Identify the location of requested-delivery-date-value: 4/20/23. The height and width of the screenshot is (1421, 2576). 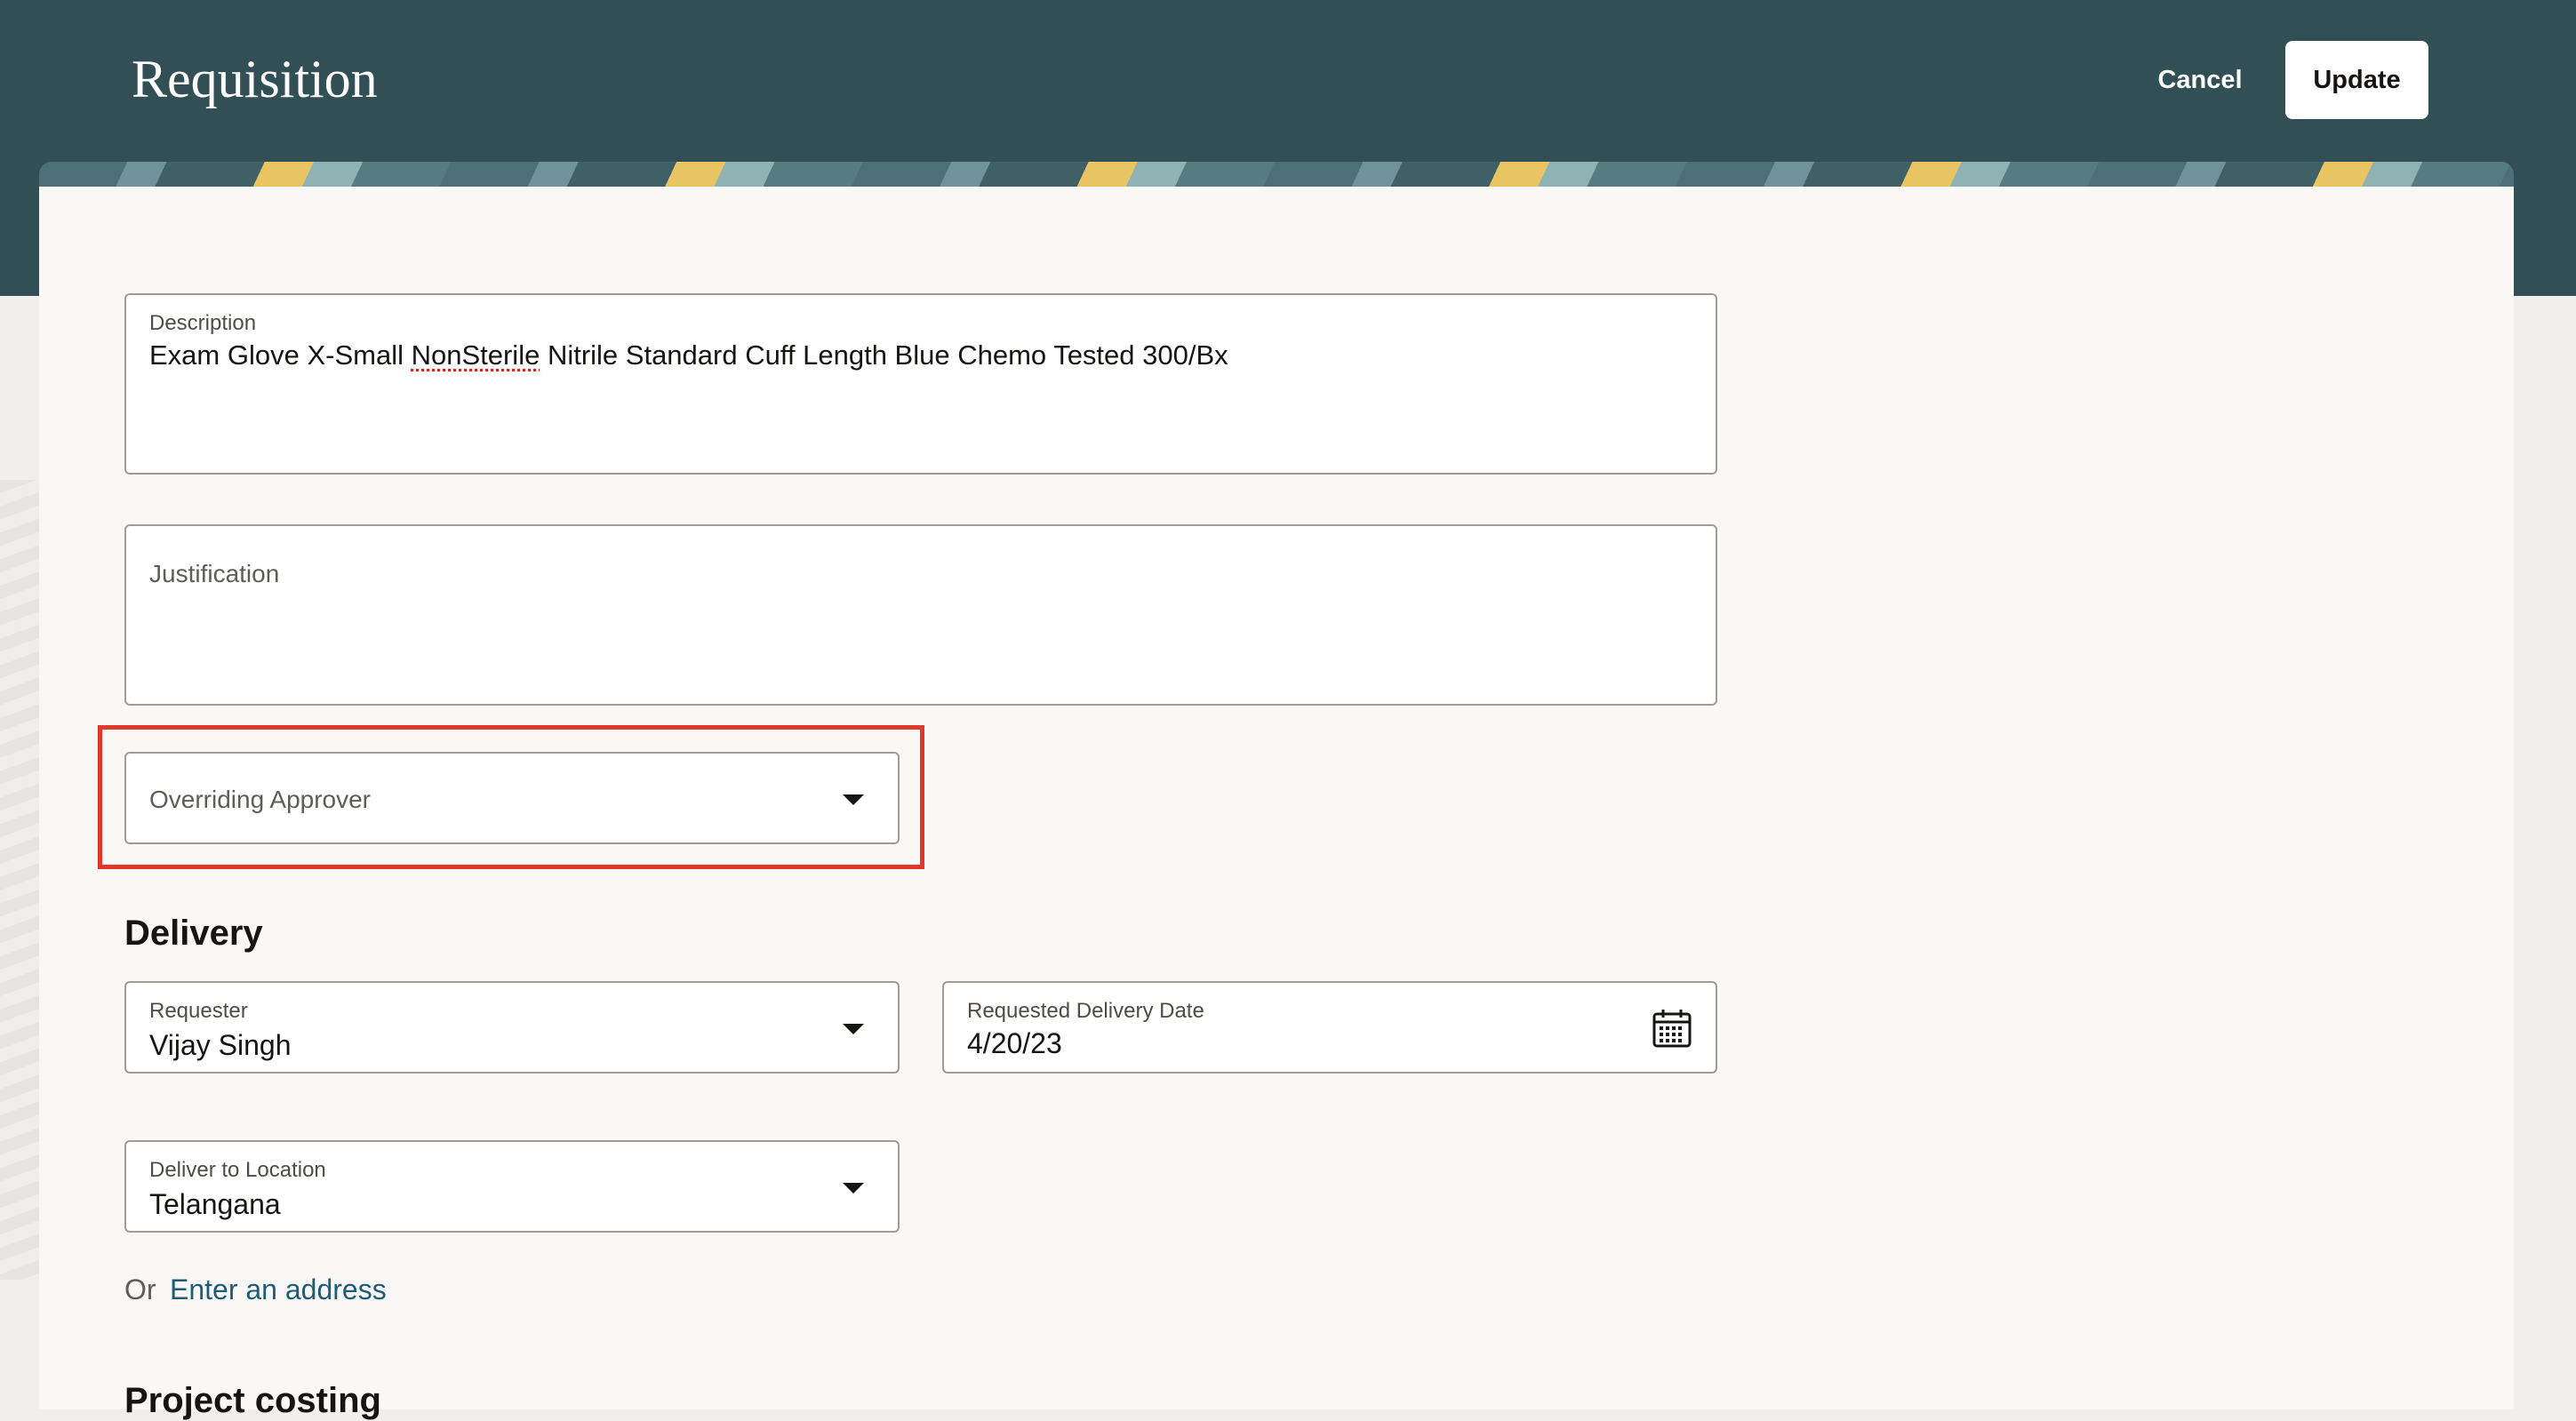
(1014, 1043).